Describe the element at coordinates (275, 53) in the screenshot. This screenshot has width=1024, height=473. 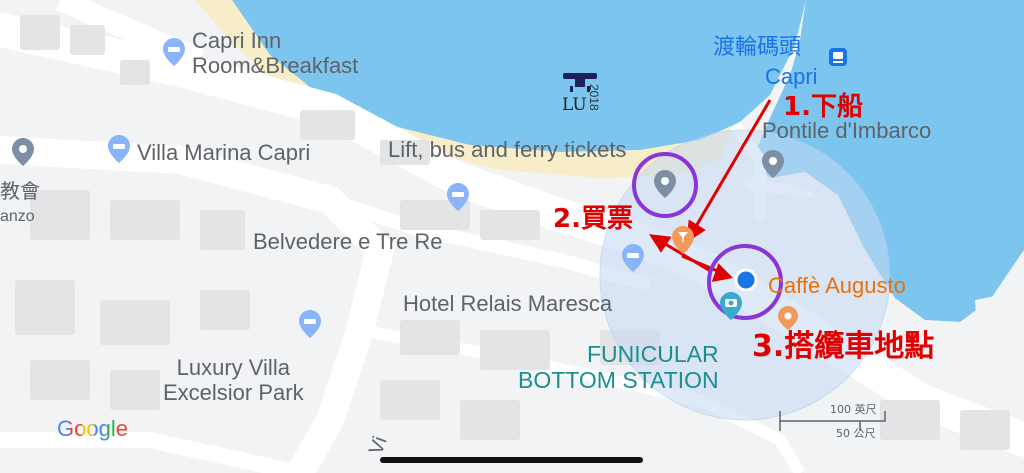
I see `label-capri-inn: Capri Inn Room&Breakfast` at that location.